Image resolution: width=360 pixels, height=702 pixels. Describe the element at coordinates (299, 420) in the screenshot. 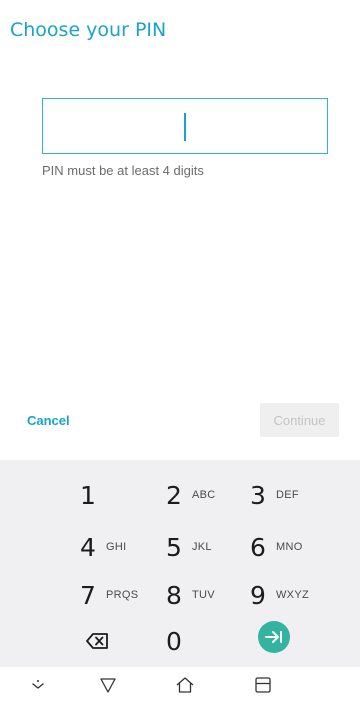

I see `continue-button: Continue` at that location.